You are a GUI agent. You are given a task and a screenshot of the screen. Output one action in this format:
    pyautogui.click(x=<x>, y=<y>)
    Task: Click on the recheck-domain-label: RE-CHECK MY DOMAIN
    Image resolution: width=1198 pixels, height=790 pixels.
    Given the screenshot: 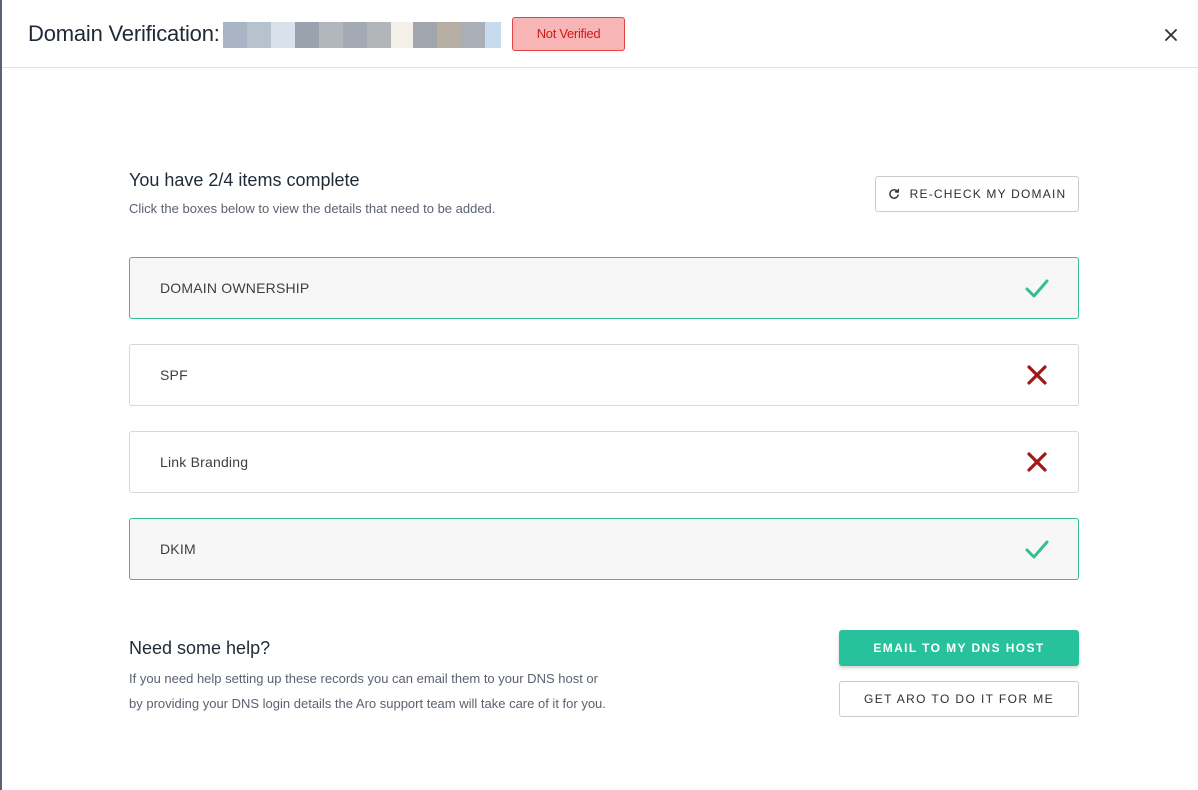 What is the action you would take?
    pyautogui.click(x=988, y=194)
    